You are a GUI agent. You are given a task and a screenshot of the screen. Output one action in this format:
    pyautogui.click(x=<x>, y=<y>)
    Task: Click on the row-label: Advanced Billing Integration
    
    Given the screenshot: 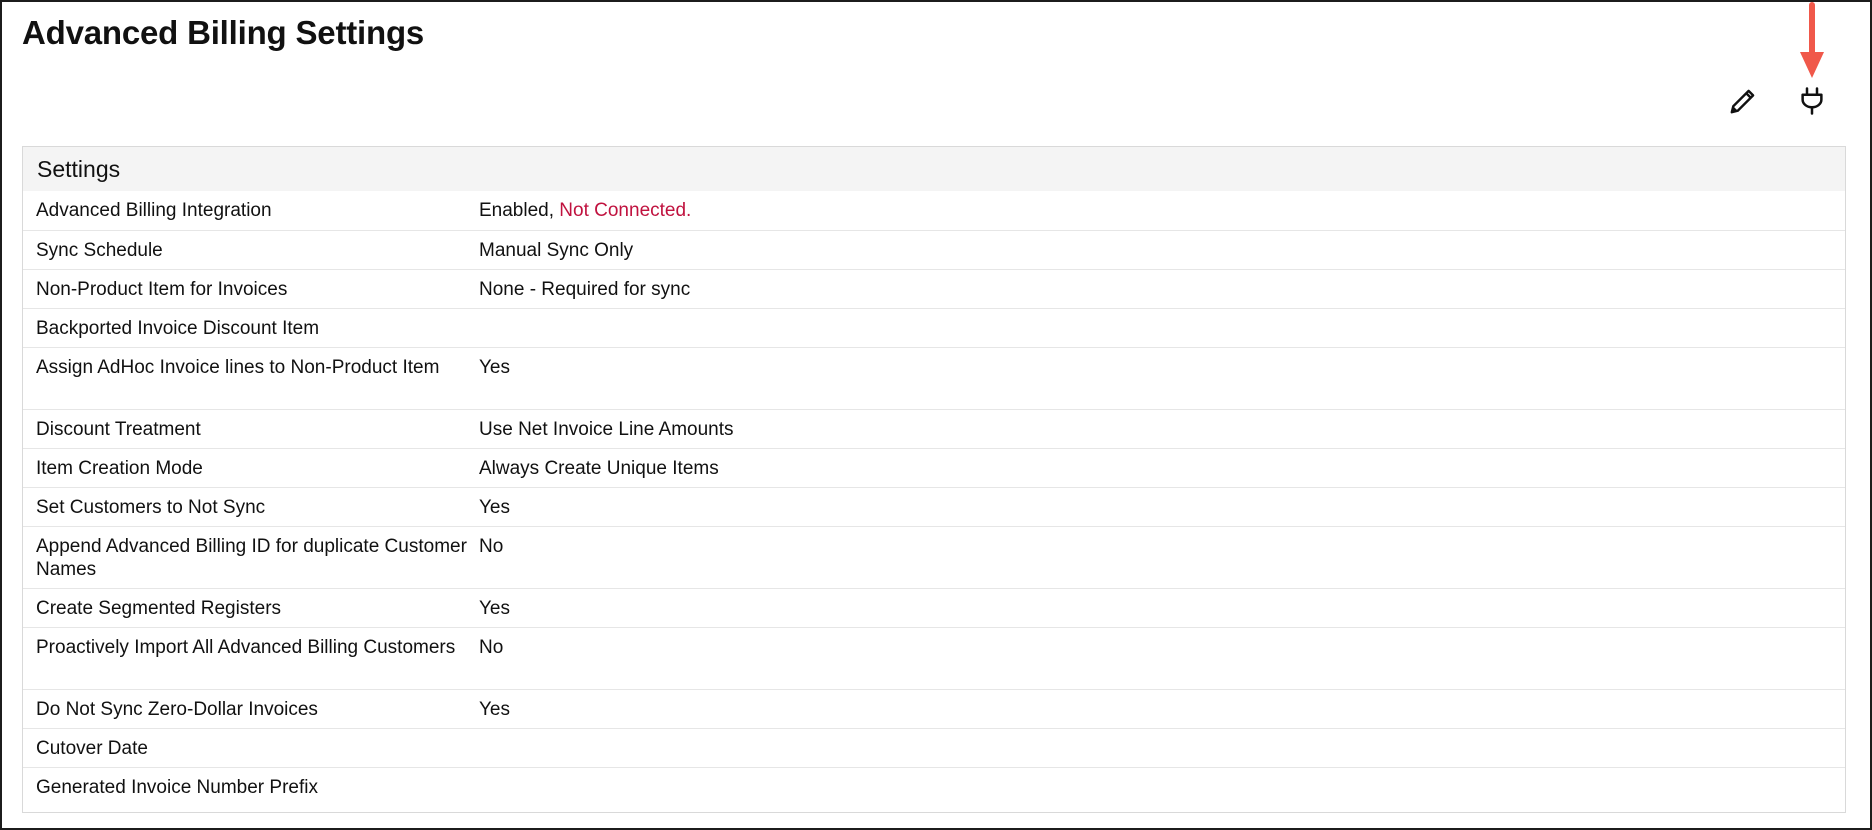 What is the action you would take?
    pyautogui.click(x=154, y=210)
    